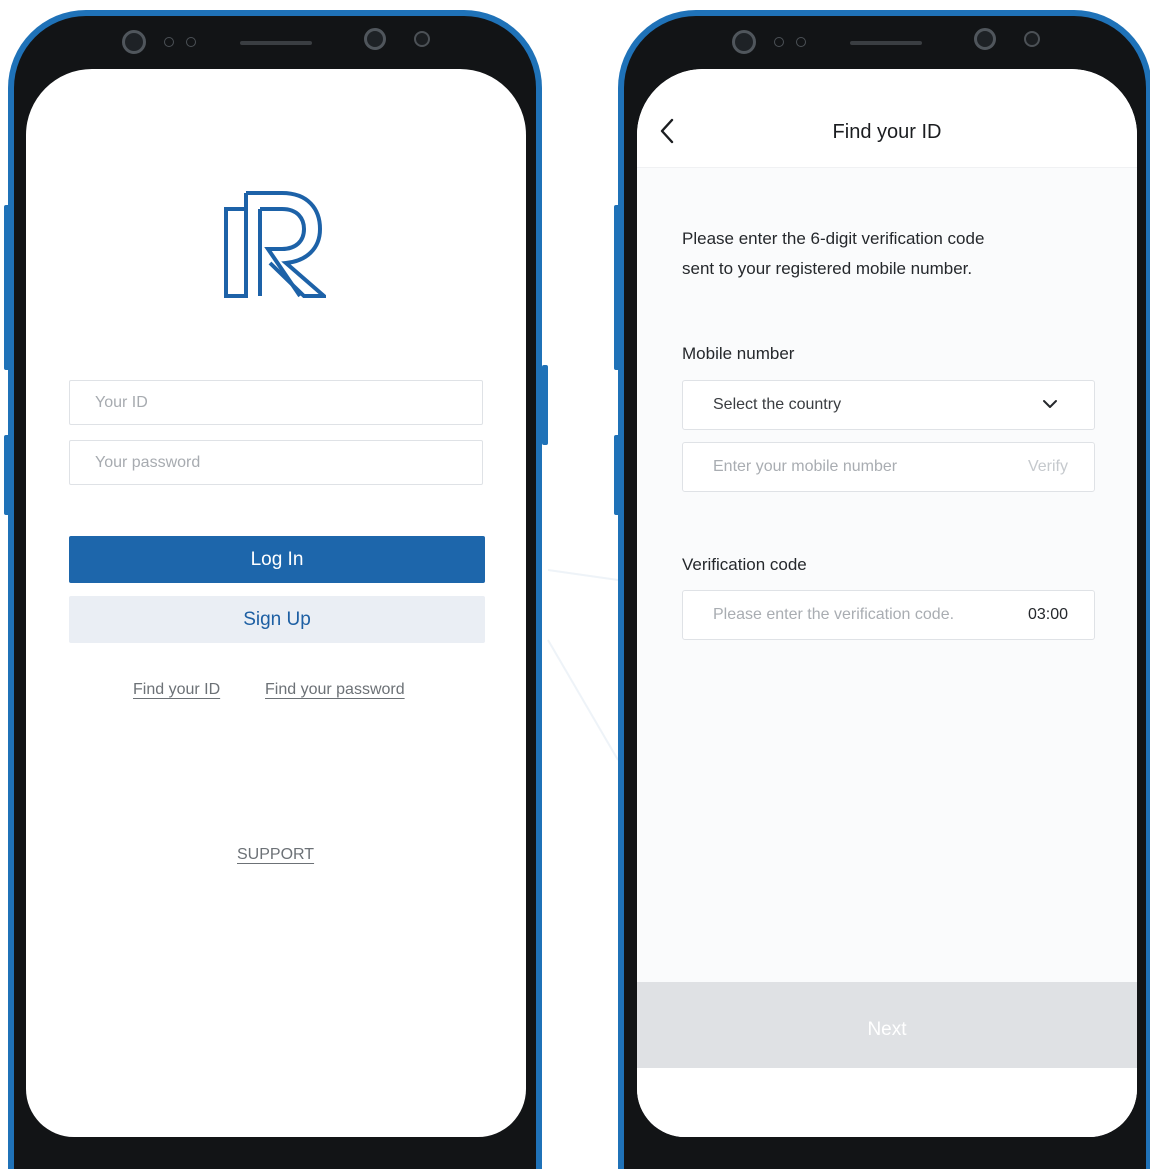  Describe the element at coordinates (275, 244) in the screenshot. I see `r-logo-icon` at that location.